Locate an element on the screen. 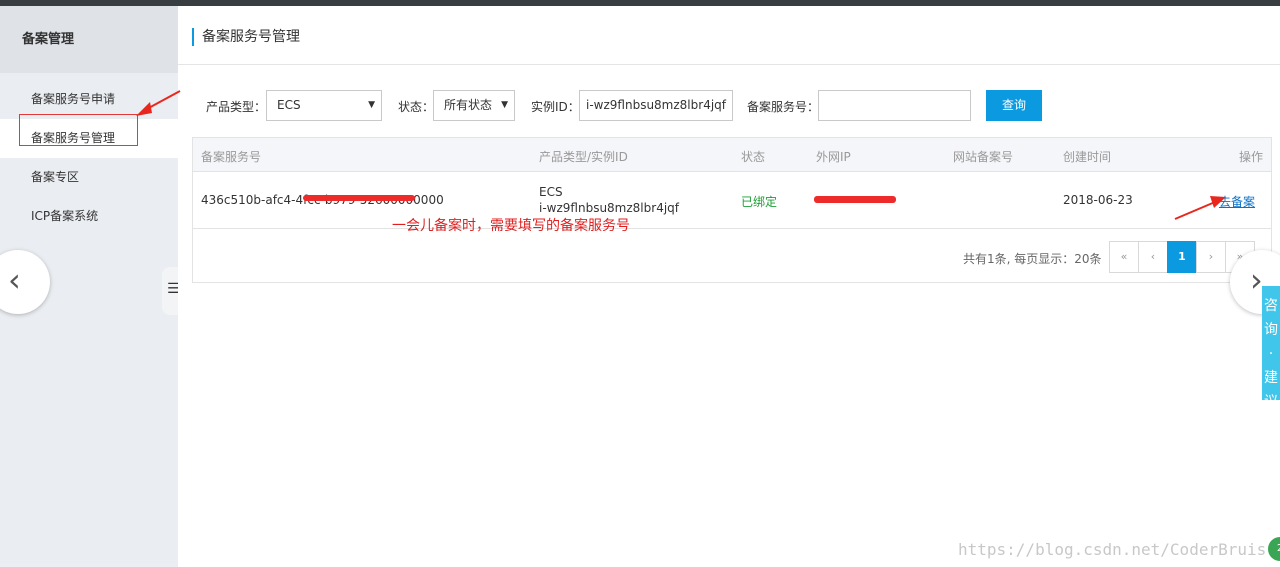 Image resolution: width=1280 pixels, height=567 pixels. chevron-right-icon: › is located at coordinates (1256, 280).